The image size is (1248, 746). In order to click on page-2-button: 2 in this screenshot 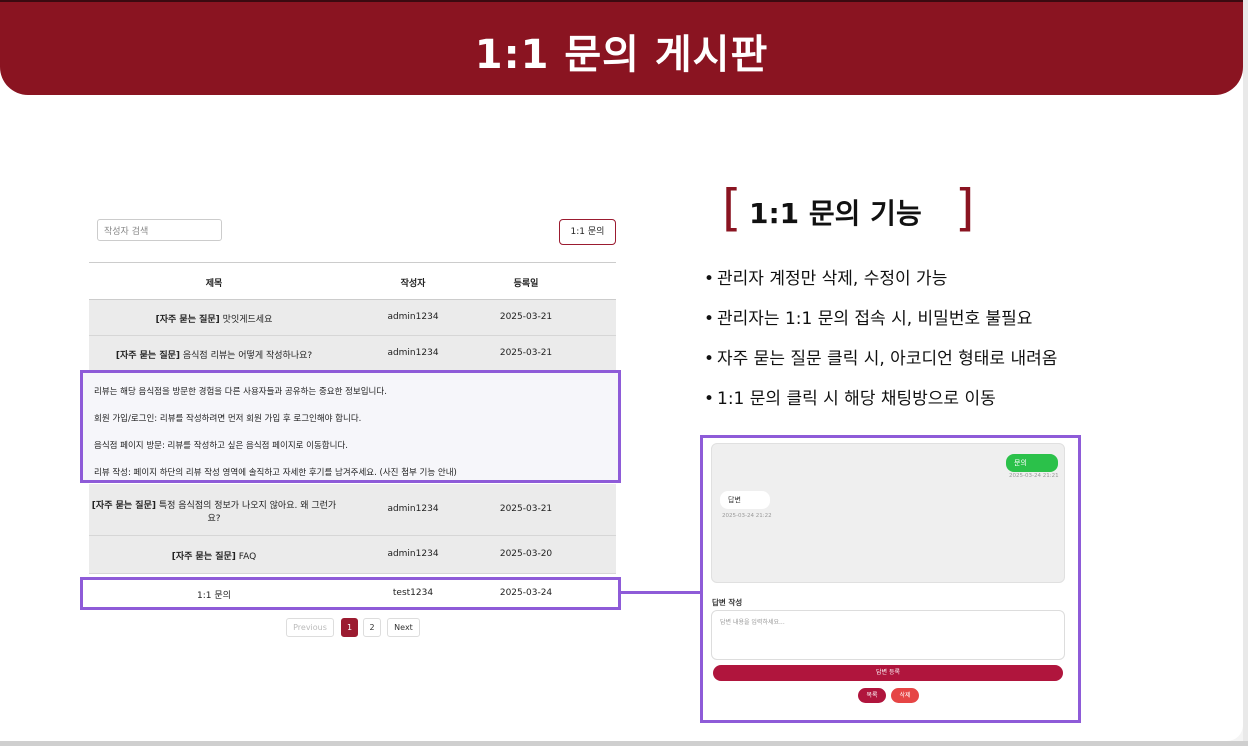, I will do `click(372, 627)`.